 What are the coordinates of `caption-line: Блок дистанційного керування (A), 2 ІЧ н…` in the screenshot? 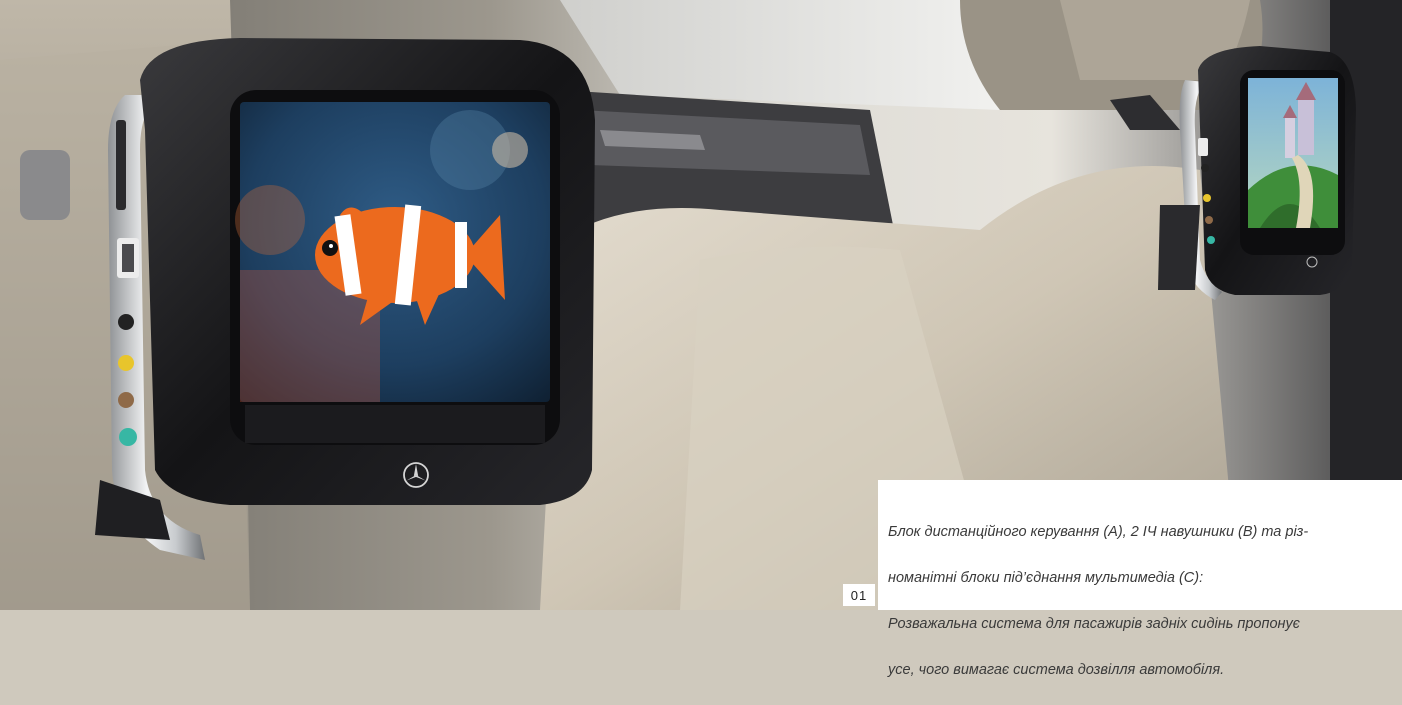 It's located at (1098, 532).